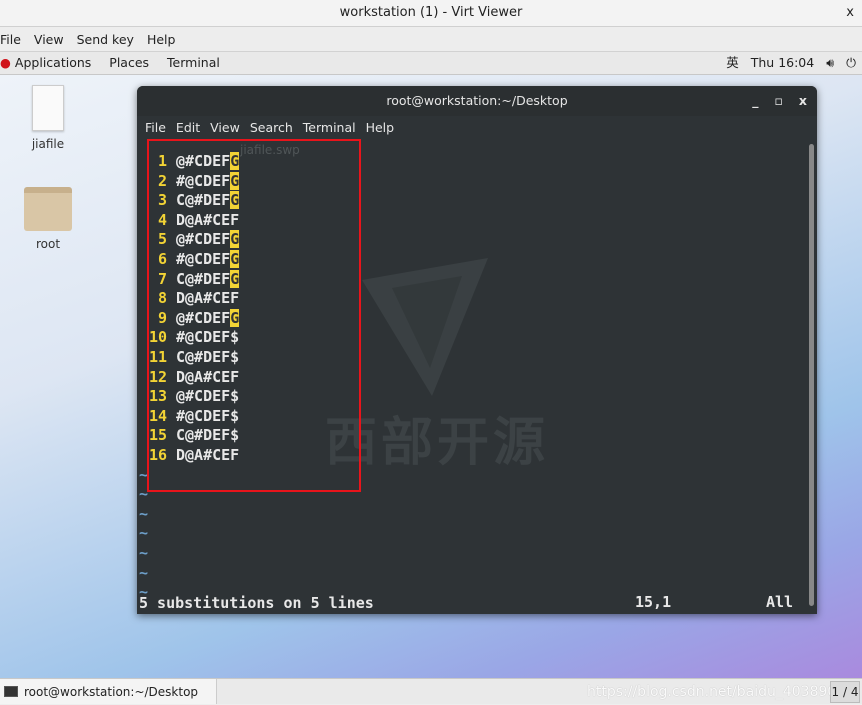 Image resolution: width=862 pixels, height=705 pixels. I want to click on desktop-icon-label: jiafile, so click(48, 144).